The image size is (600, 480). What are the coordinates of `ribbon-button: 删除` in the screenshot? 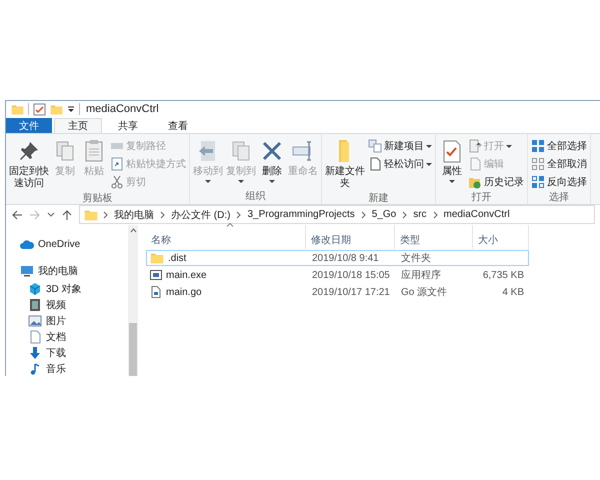 It's located at (272, 163).